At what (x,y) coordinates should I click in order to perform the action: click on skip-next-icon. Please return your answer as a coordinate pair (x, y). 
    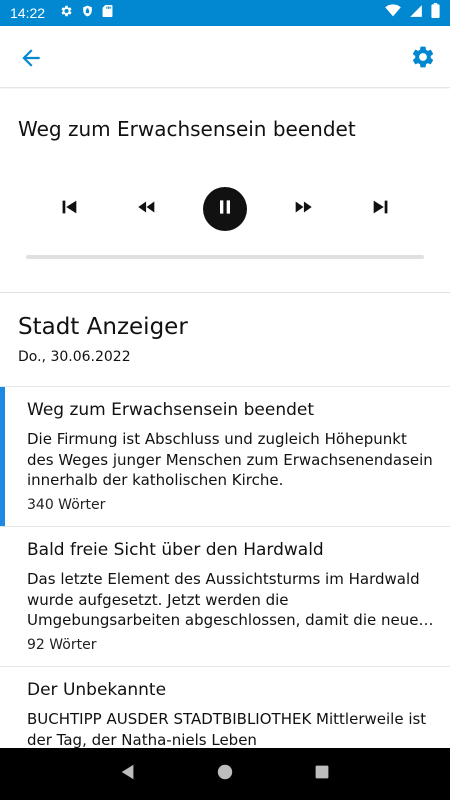
    Looking at the image, I should click on (381, 209).